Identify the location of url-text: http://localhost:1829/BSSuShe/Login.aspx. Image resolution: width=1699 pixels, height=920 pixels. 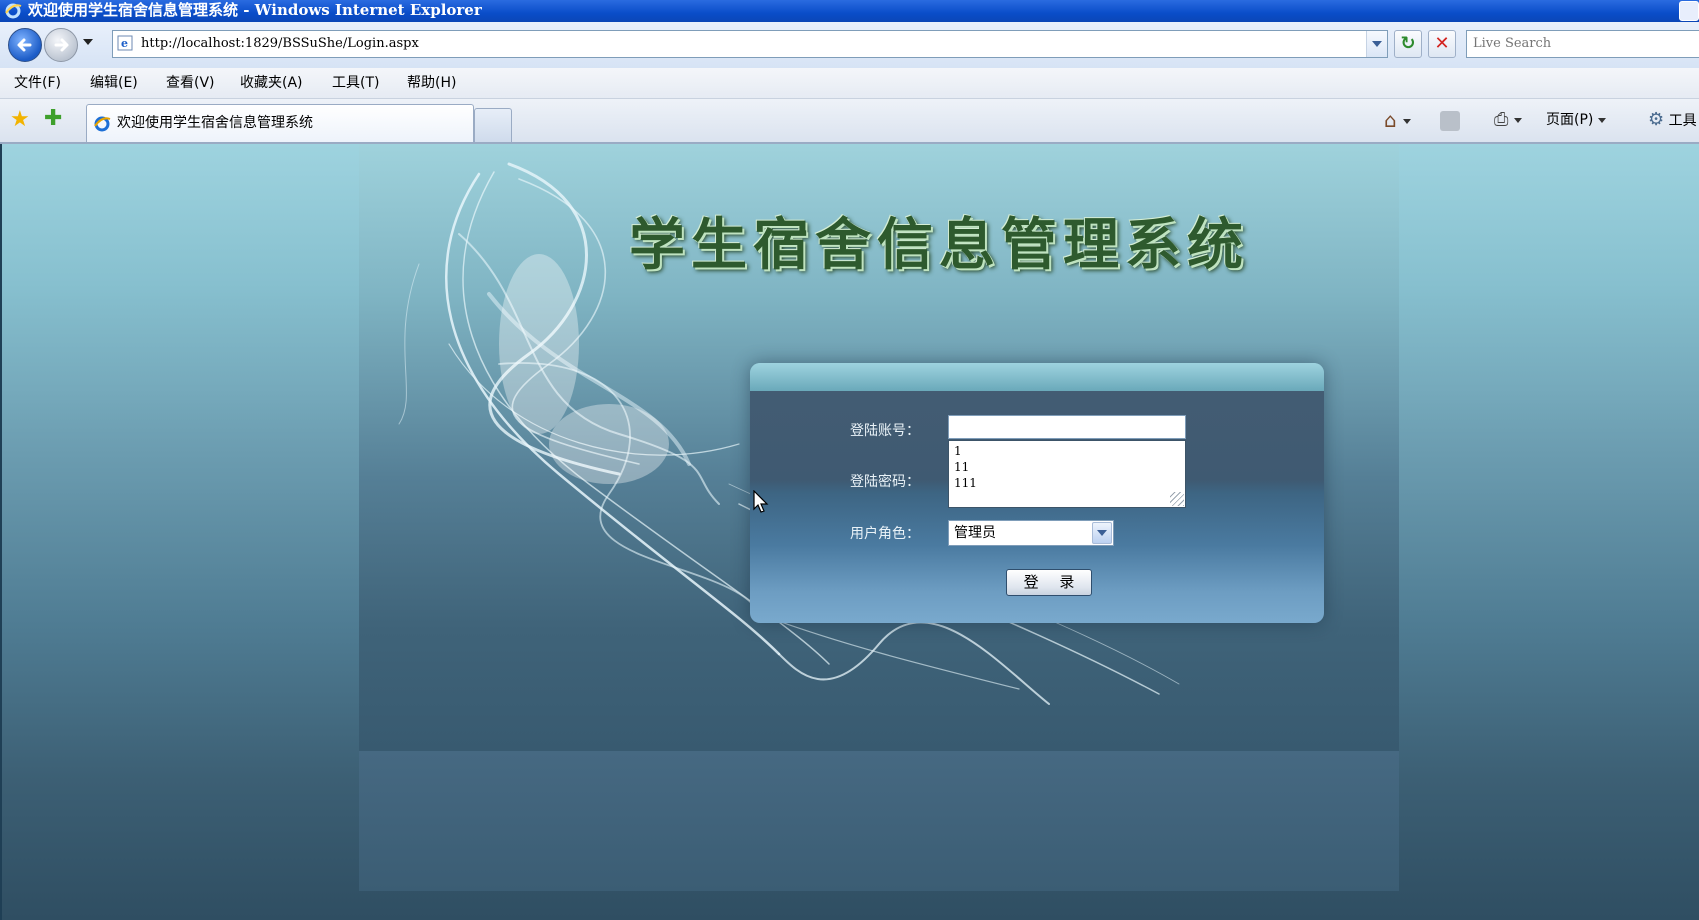
(280, 44).